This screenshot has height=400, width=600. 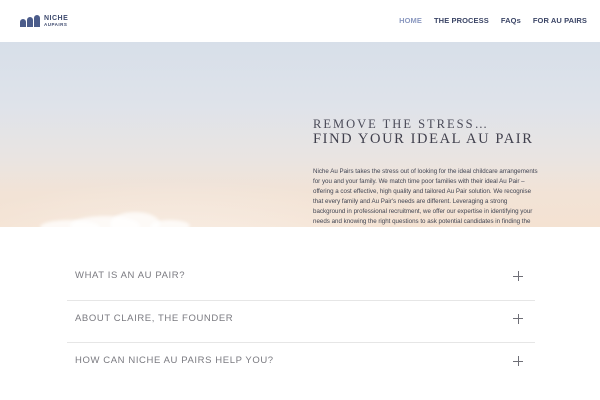 What do you see at coordinates (511, 20) in the screenshot?
I see `nav-item-faqs: FAQs` at bounding box center [511, 20].